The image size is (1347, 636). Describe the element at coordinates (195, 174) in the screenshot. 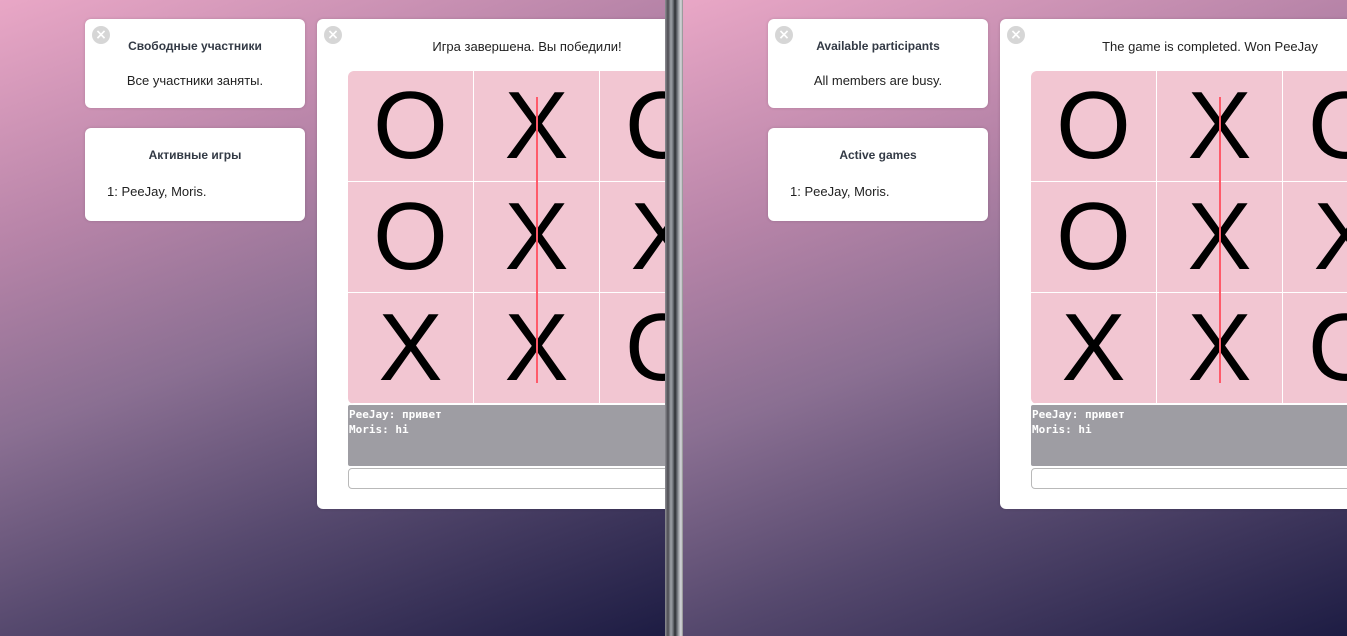

I see `active-games-panel: Активные игры 1: PeeJay, Moris.` at that location.